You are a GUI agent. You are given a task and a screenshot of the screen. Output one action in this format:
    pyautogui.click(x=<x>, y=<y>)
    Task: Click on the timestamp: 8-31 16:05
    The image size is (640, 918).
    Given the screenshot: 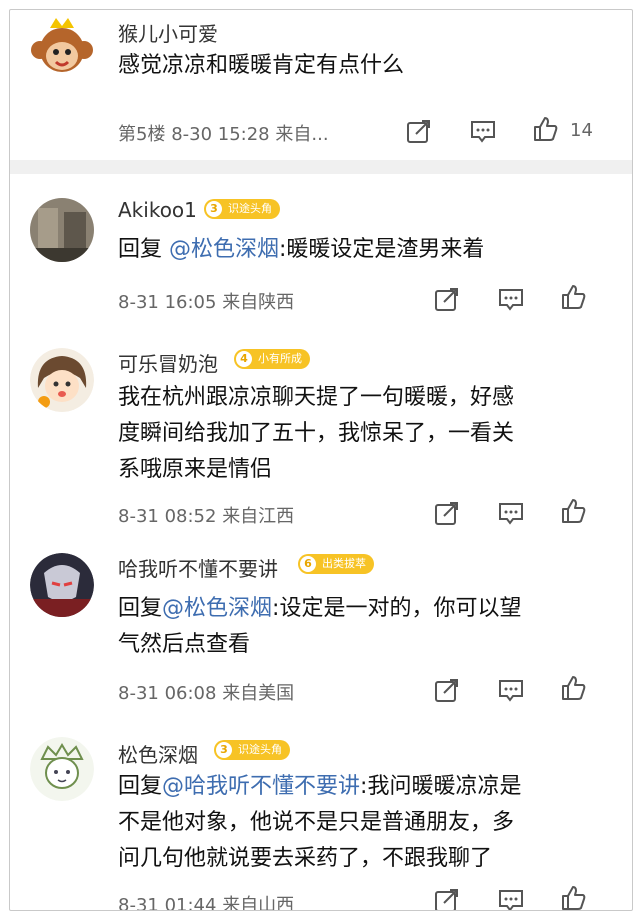 What is the action you would take?
    pyautogui.click(x=167, y=302)
    